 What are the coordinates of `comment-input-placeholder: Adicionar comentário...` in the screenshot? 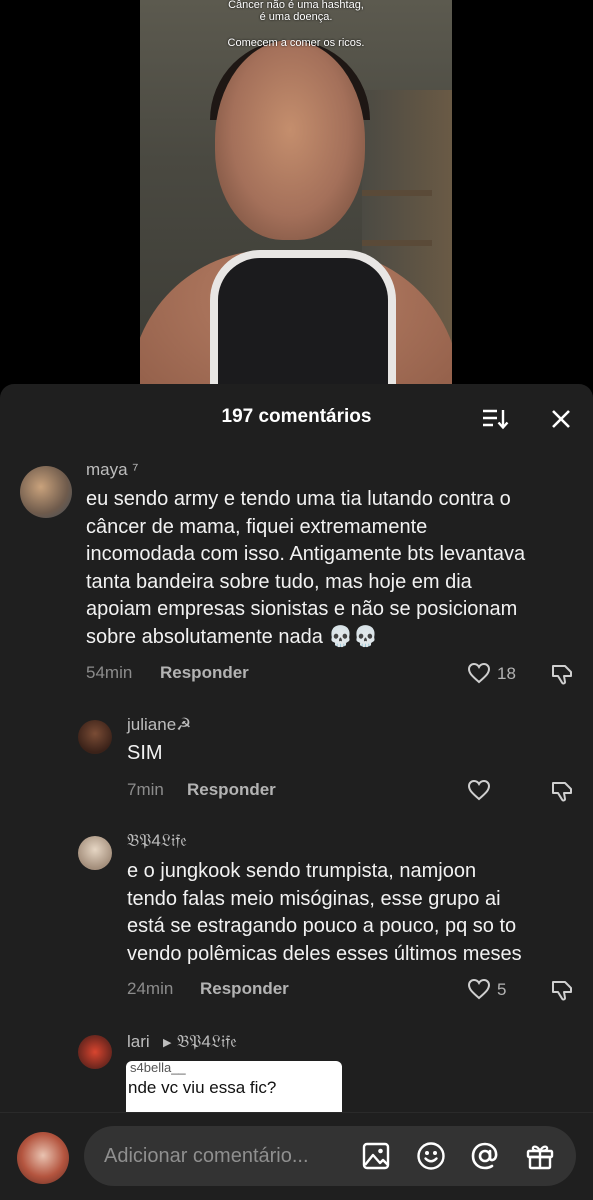 It's located at (206, 1156).